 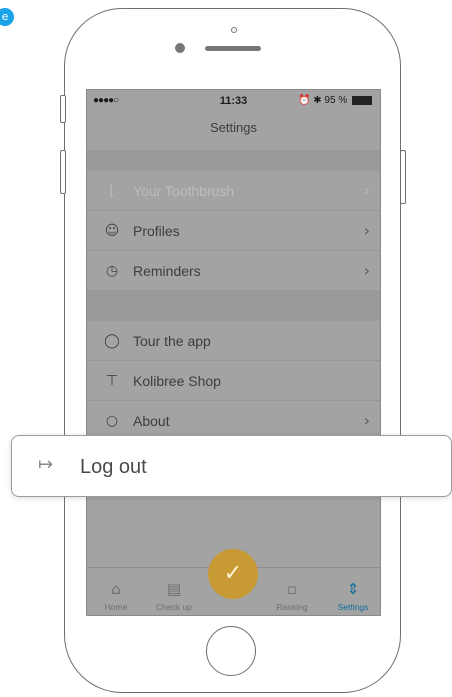 What do you see at coordinates (116, 589) in the screenshot?
I see `home-icon: ⌂` at bounding box center [116, 589].